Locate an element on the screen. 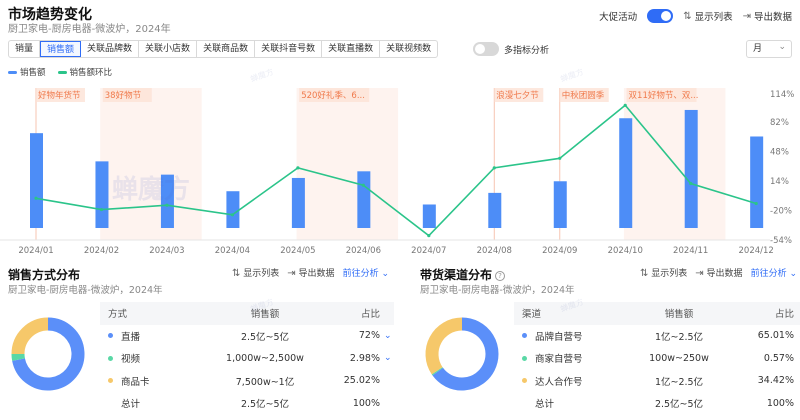 This screenshot has width=800, height=420. total-label: 总计 is located at coordinates (131, 405).